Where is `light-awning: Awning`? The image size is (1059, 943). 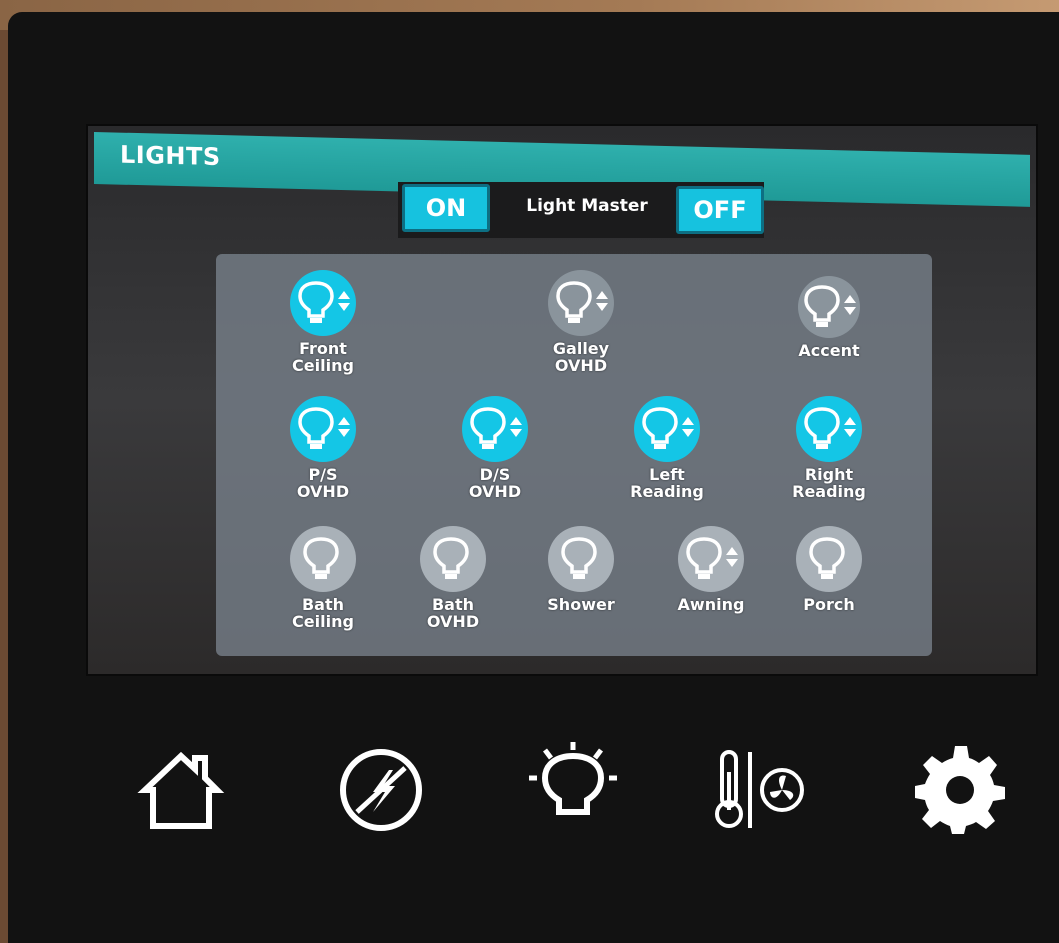 light-awning: Awning is located at coordinates (711, 569).